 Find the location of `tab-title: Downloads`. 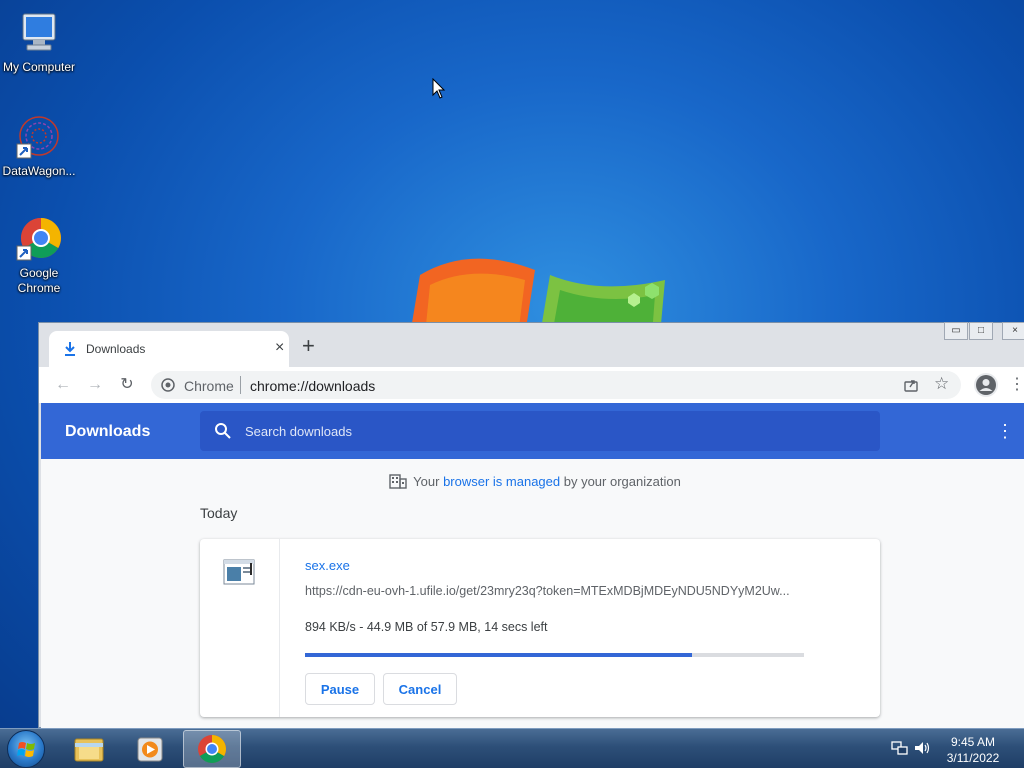

tab-title: Downloads is located at coordinates (116, 349).